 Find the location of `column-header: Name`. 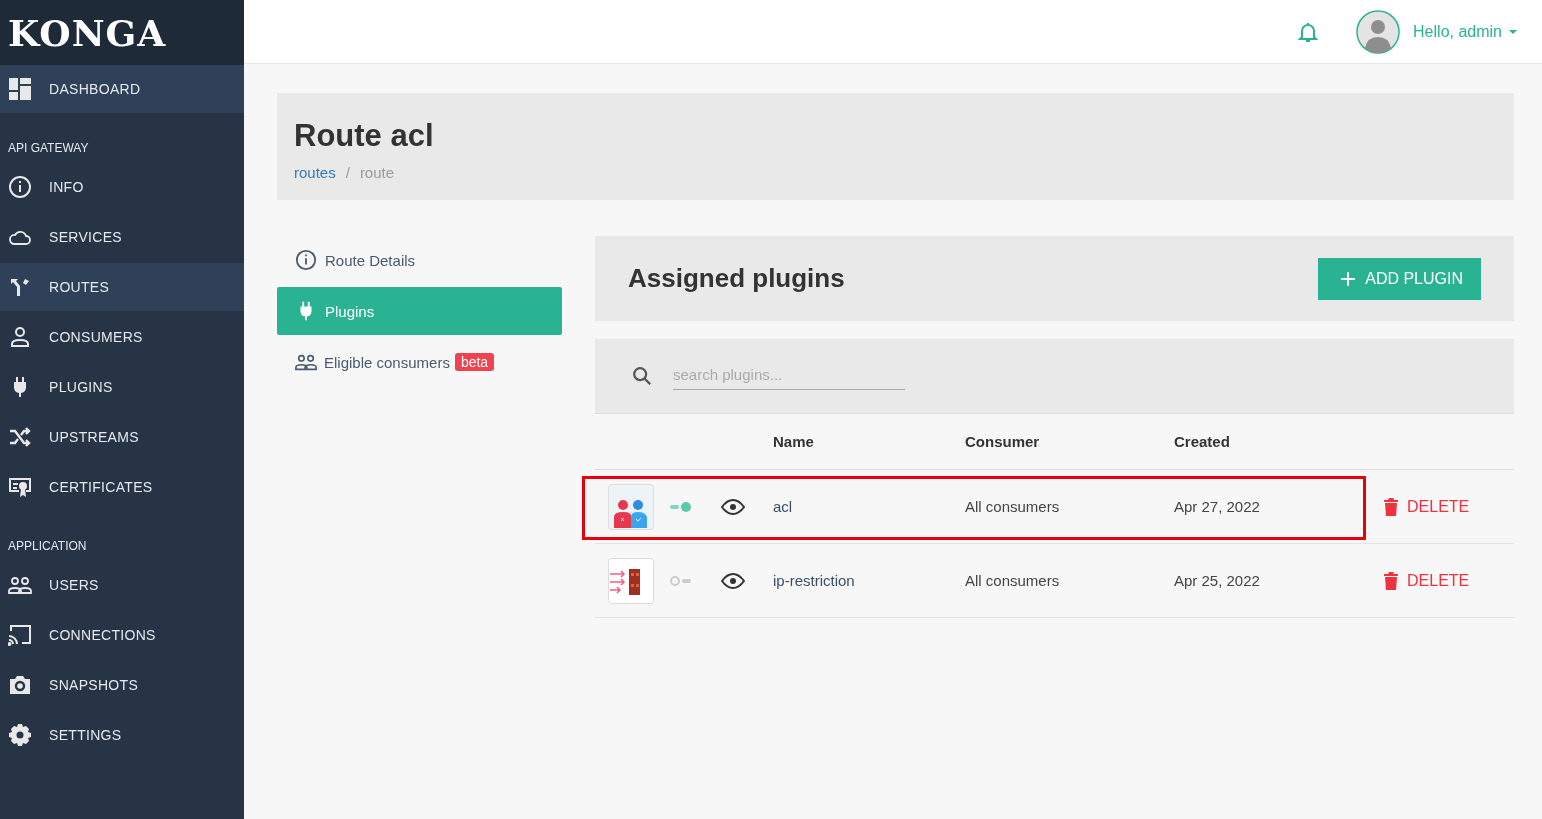

column-header: Name is located at coordinates (794, 441).